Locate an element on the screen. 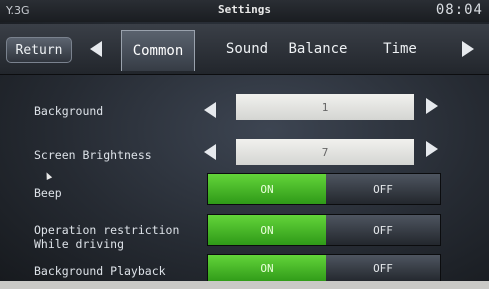 The image size is (489, 289). playback-label: Background Playback is located at coordinates (100, 271).